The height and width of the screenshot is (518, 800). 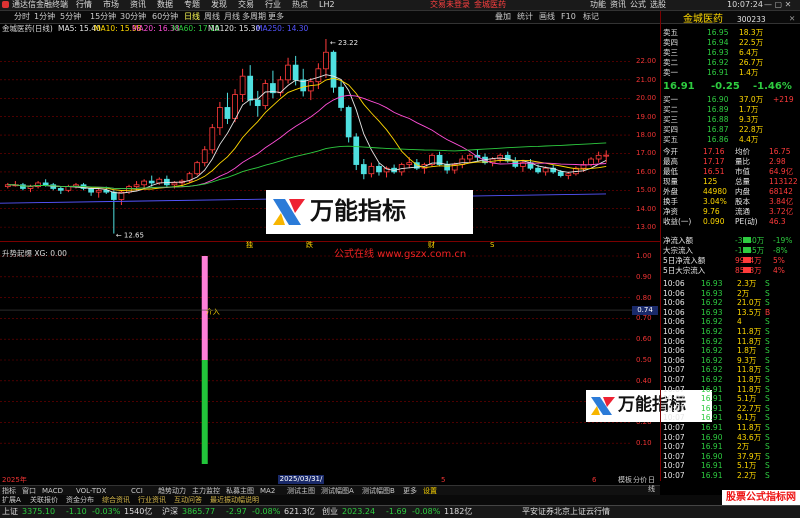 I want to click on indicator-tick: 1.00, so click(x=644, y=256).